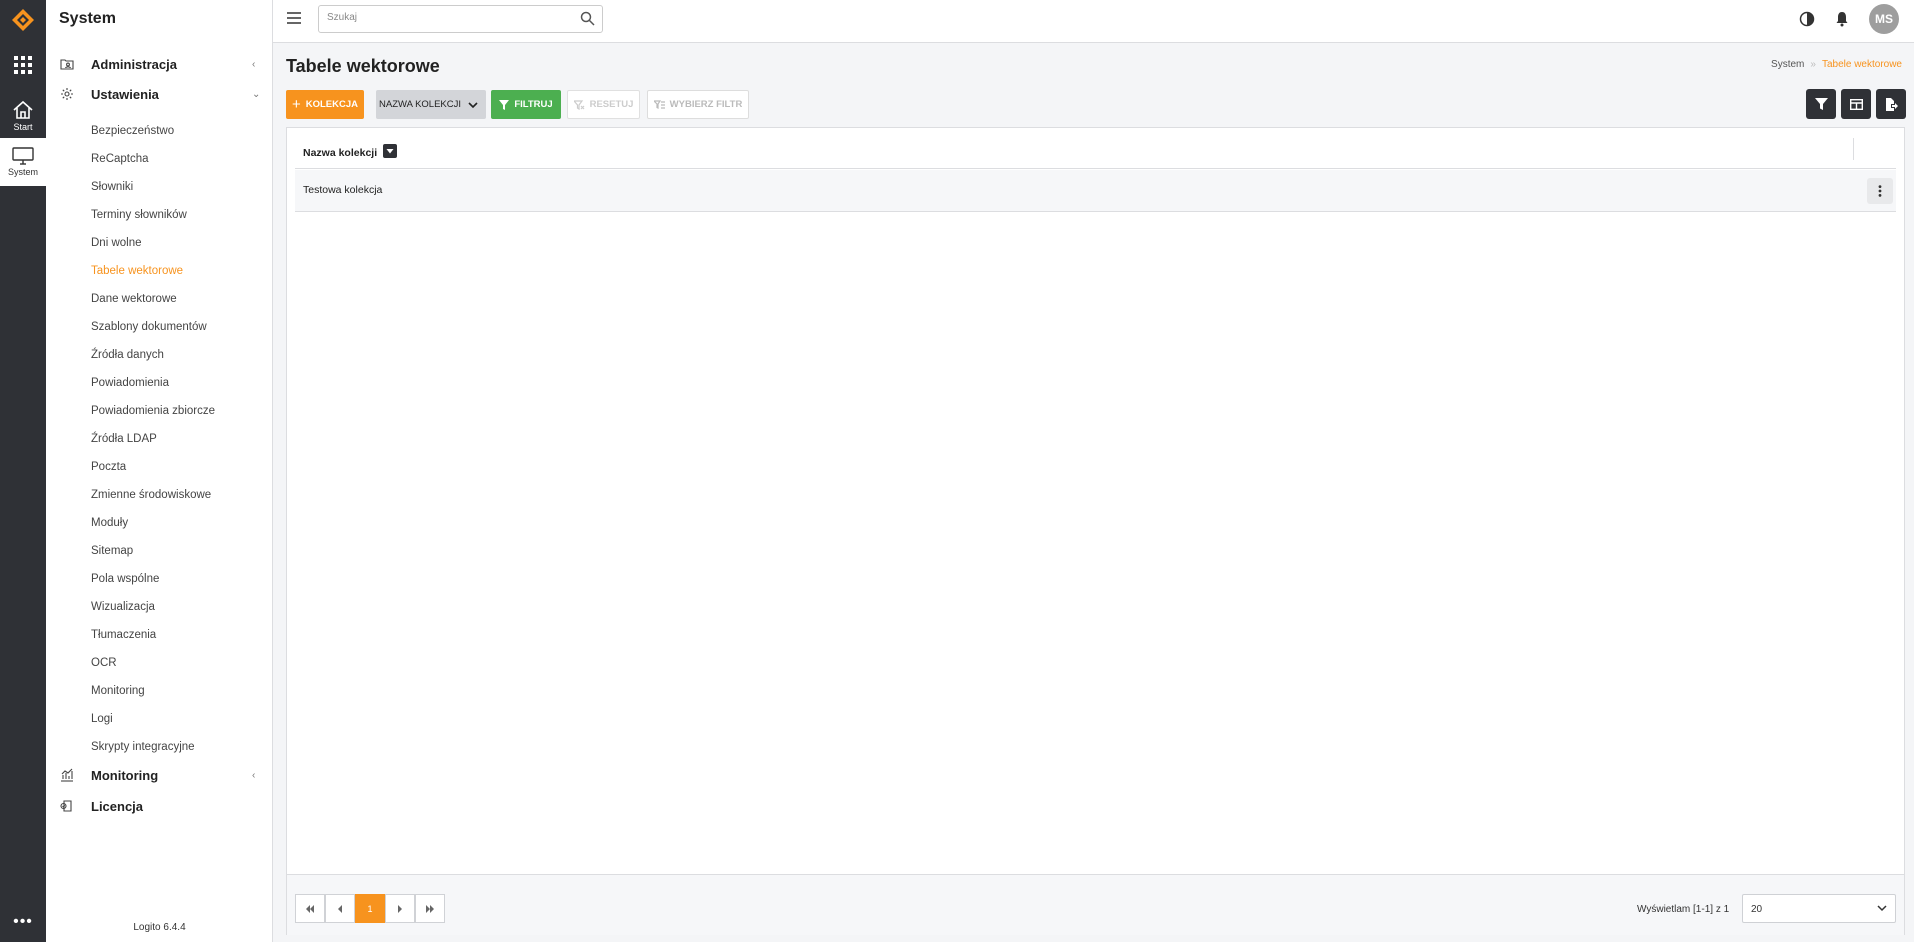 This screenshot has height=942, width=1914. I want to click on sidebar-item-źródła-ldap: Źródła LDAP, so click(124, 439).